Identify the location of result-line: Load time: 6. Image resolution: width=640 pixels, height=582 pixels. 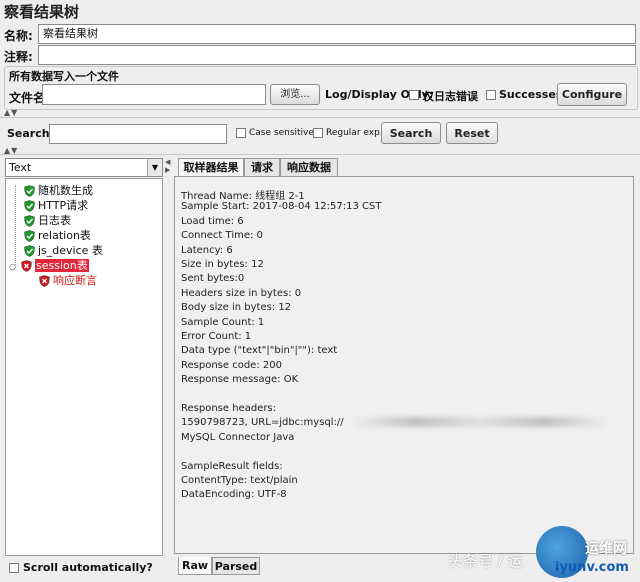
(212, 221).